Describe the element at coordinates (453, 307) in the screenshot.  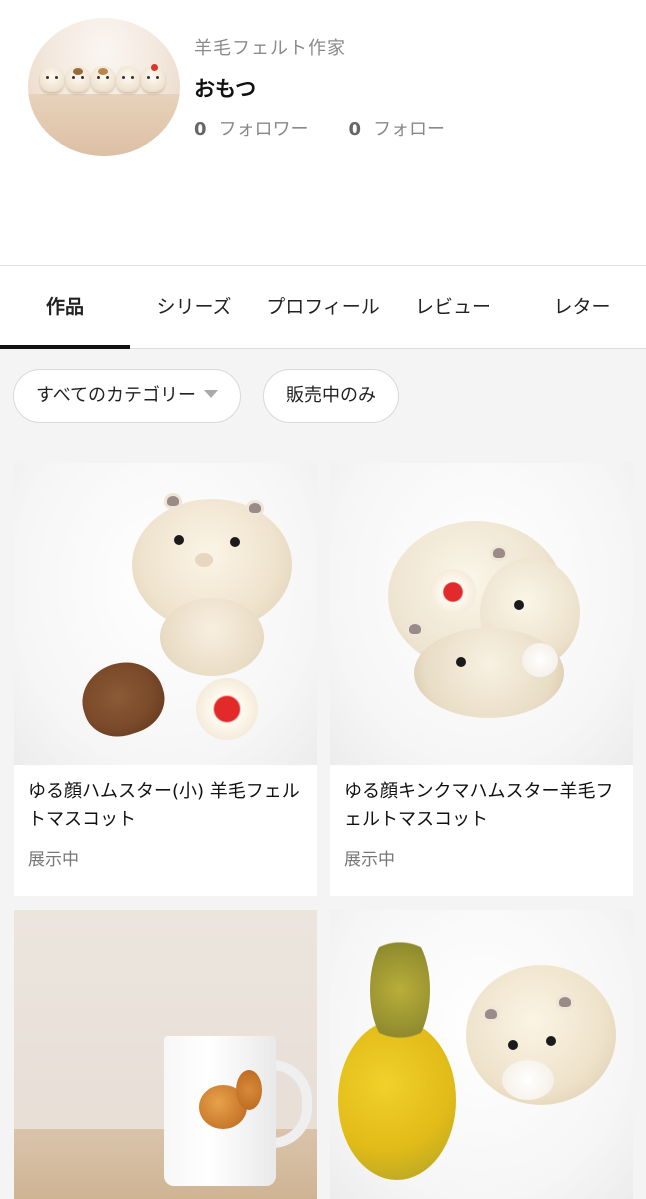
I see `tab-reviews: レビュー` at that location.